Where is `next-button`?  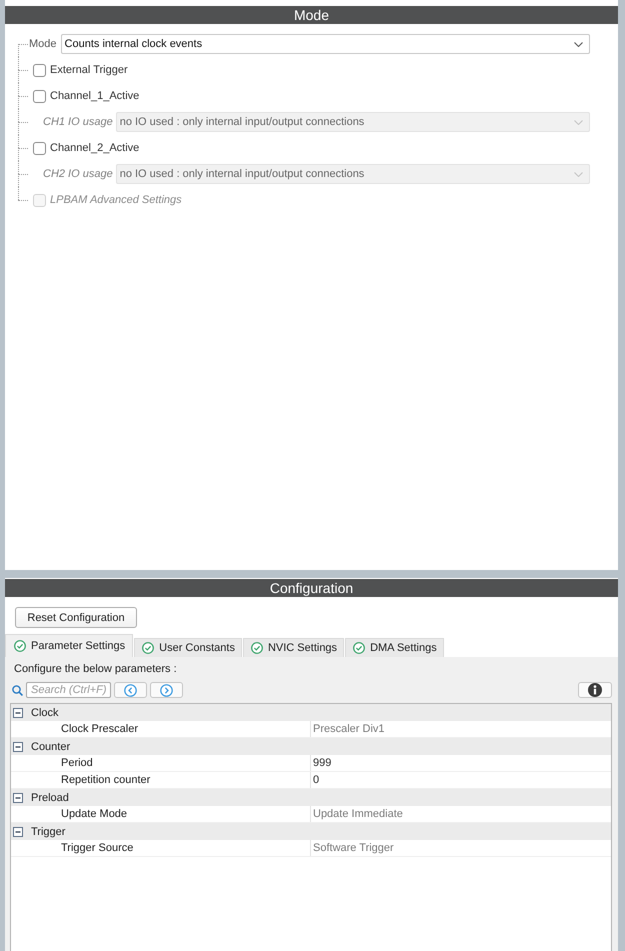 next-button is located at coordinates (166, 690).